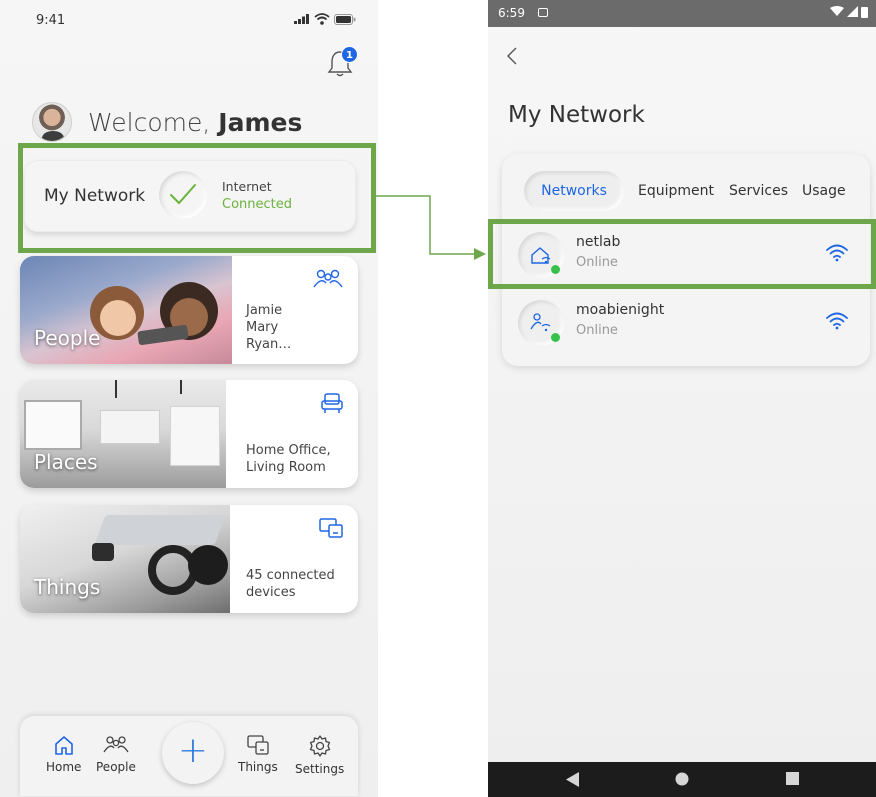 The width and height of the screenshot is (876, 797). What do you see at coordinates (543, 12) in the screenshot?
I see `notification-icon` at bounding box center [543, 12].